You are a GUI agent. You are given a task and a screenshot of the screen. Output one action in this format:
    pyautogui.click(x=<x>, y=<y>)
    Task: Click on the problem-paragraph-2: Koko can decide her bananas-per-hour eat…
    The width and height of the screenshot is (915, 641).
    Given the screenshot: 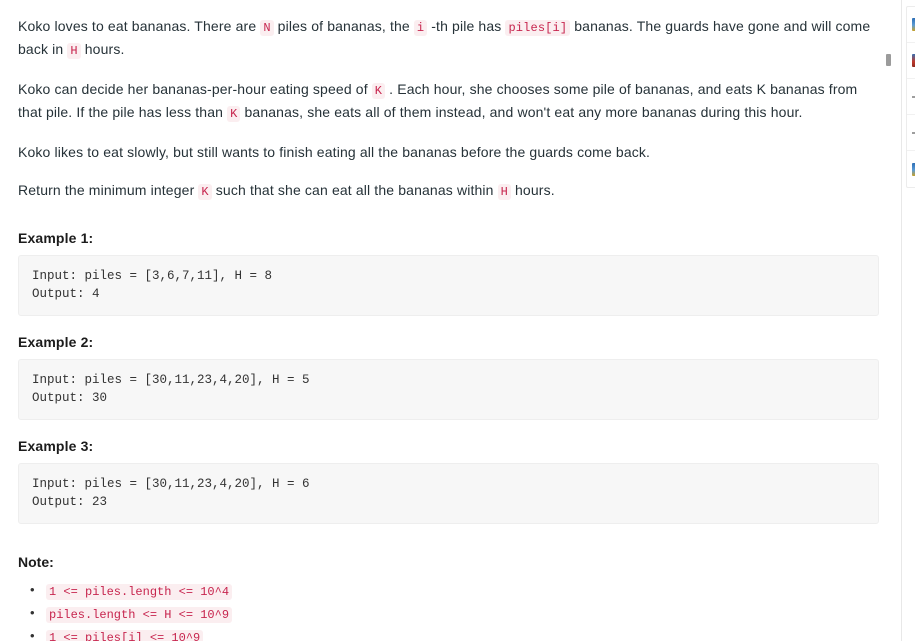 What is the action you would take?
    pyautogui.click(x=438, y=101)
    